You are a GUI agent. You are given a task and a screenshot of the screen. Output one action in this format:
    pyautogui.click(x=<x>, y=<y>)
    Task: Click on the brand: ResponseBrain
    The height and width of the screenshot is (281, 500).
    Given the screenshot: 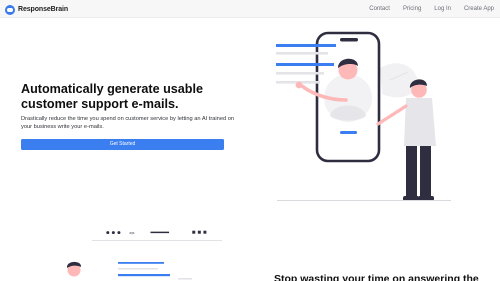 What is the action you would take?
    pyautogui.click(x=36, y=9)
    